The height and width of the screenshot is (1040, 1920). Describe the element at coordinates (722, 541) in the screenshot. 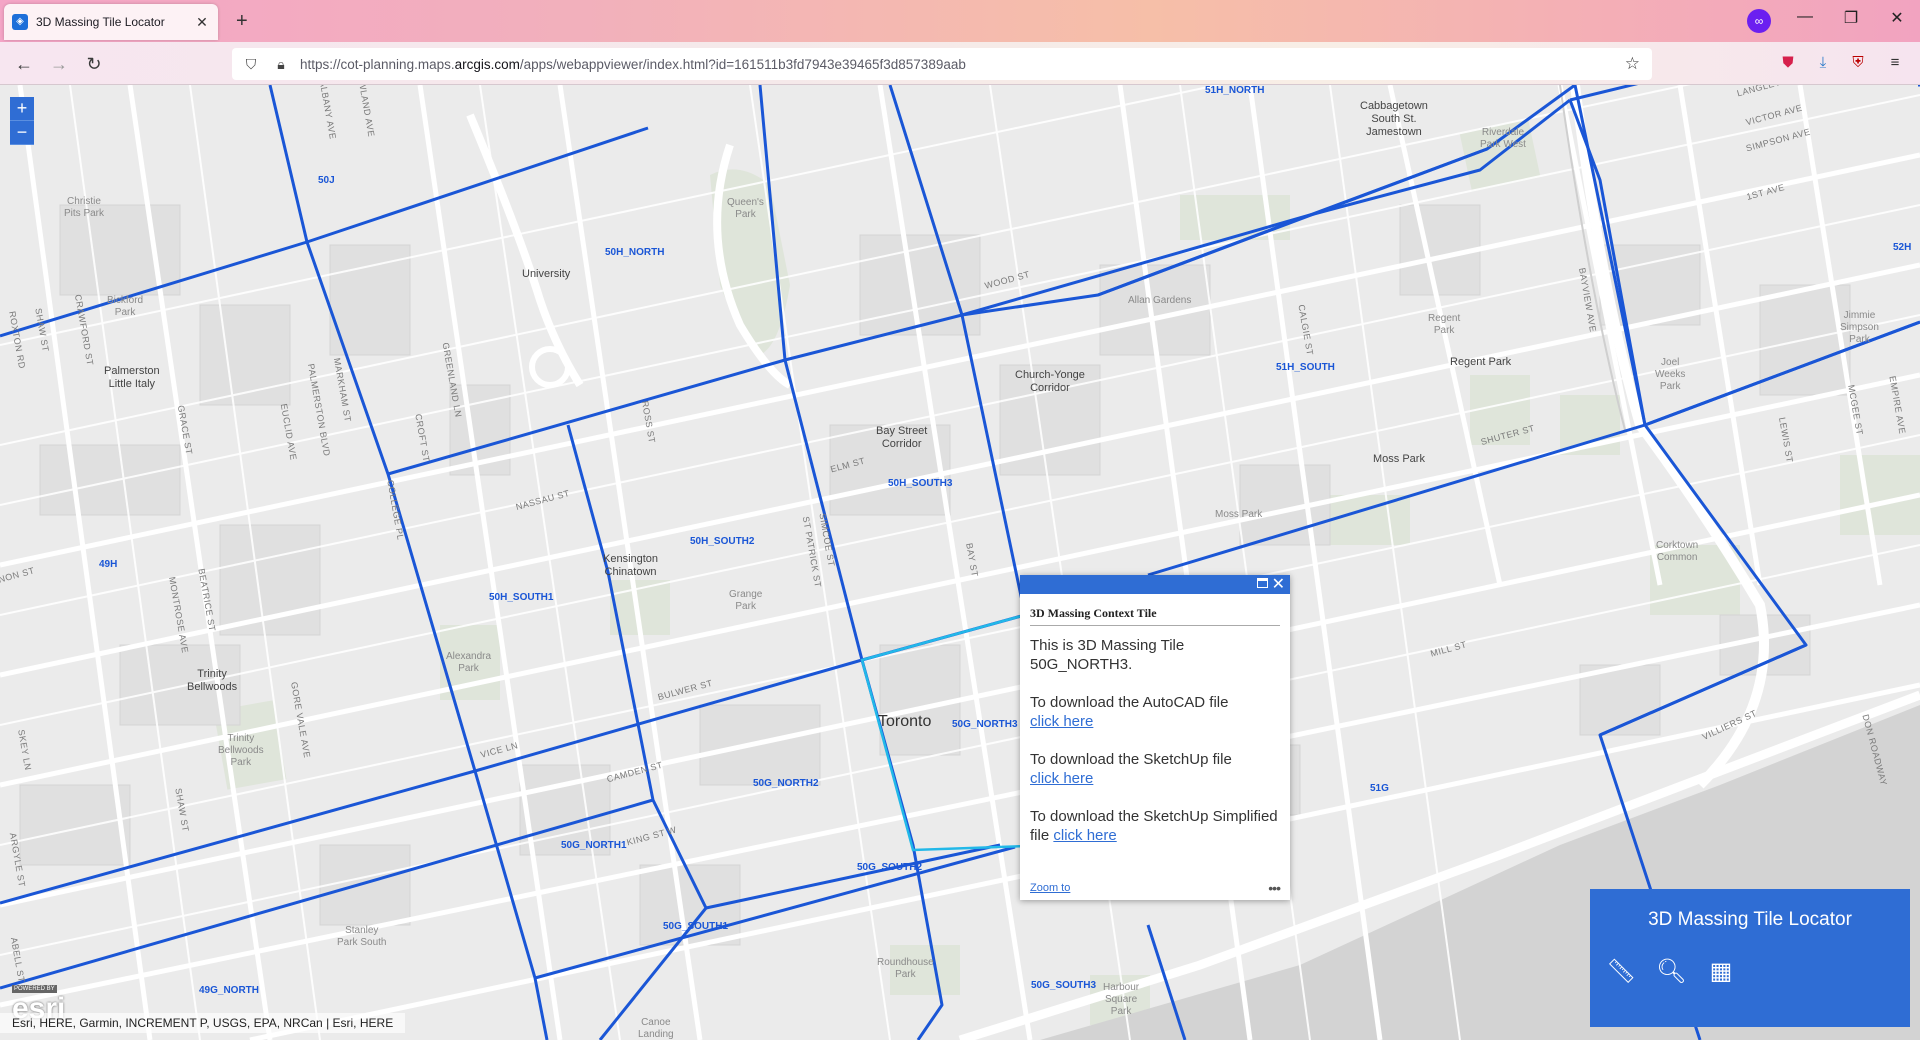

I see `tile-label: 50H_SOUTH2` at that location.